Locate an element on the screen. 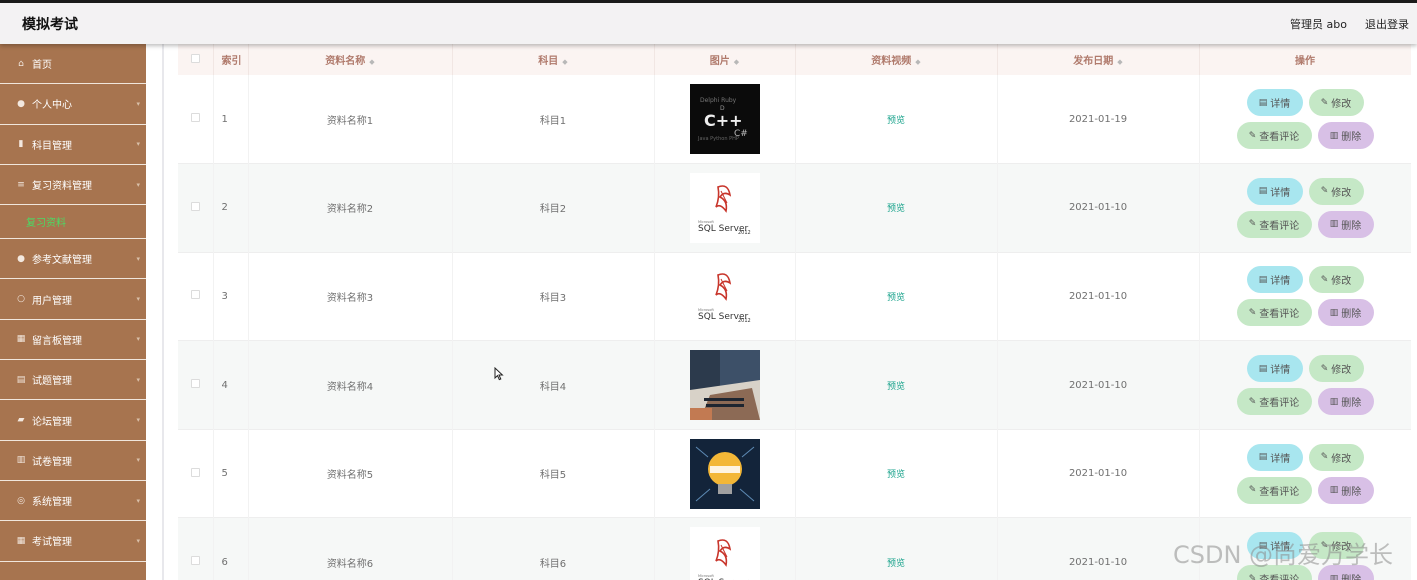 The width and height of the screenshot is (1417, 580). sidebar-item: ≡ 复习资料管理 ▾ is located at coordinates (73, 185).